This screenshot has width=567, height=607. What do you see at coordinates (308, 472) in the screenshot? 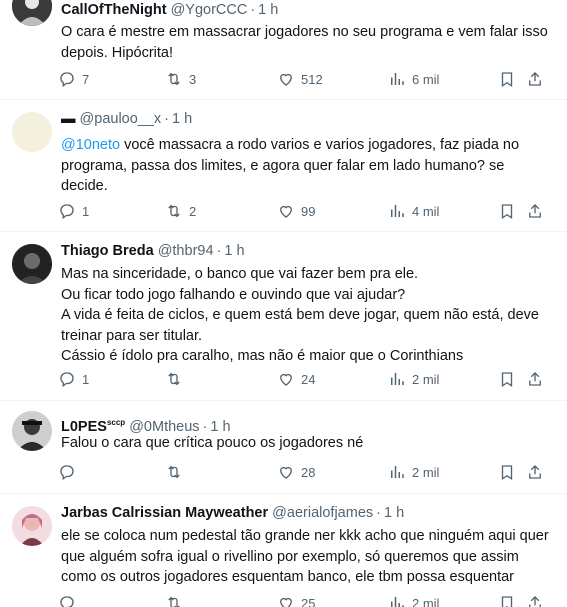
I see `like-count: 28` at bounding box center [308, 472].